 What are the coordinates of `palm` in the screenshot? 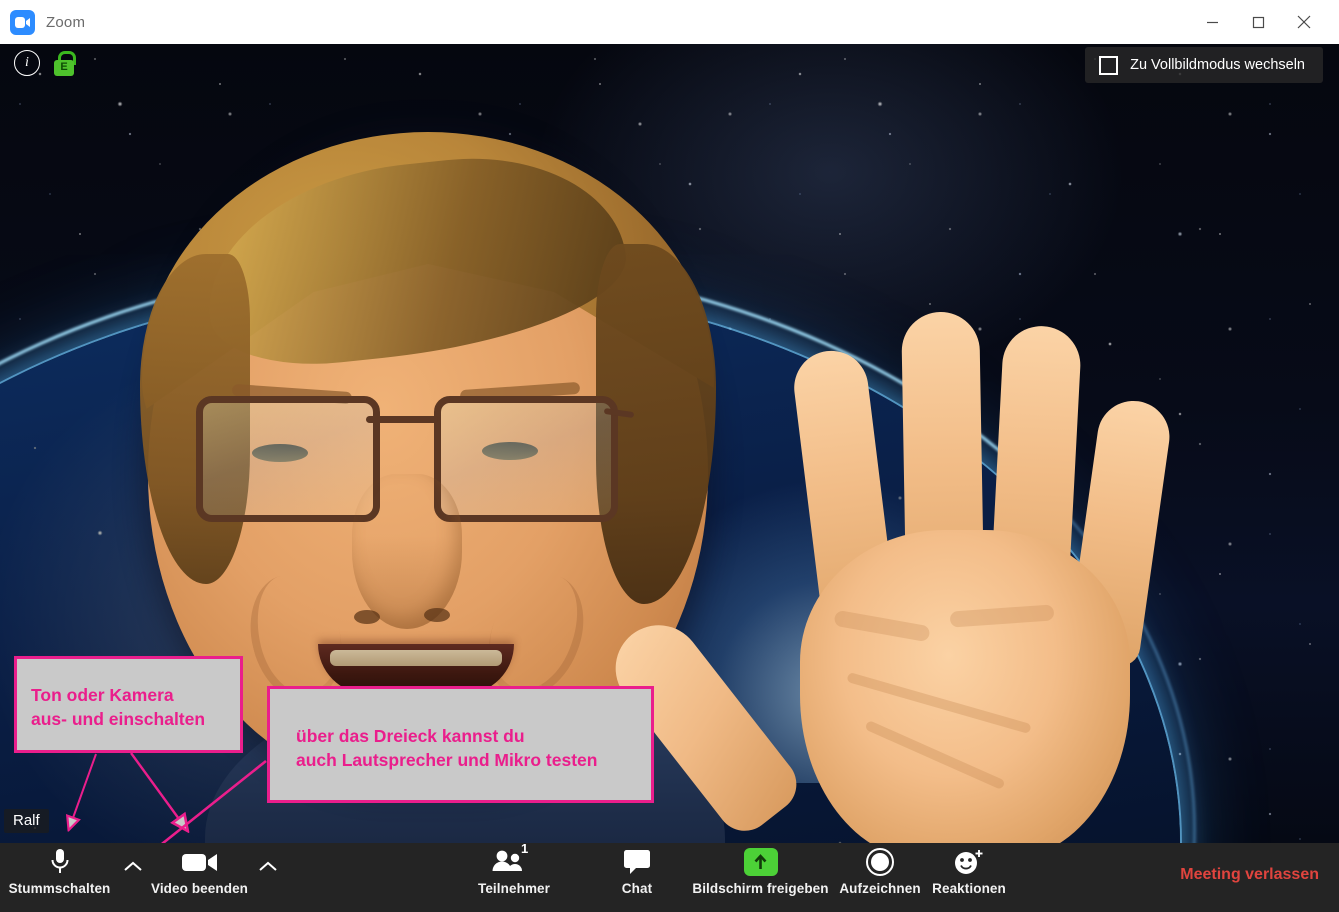 It's located at (965, 686).